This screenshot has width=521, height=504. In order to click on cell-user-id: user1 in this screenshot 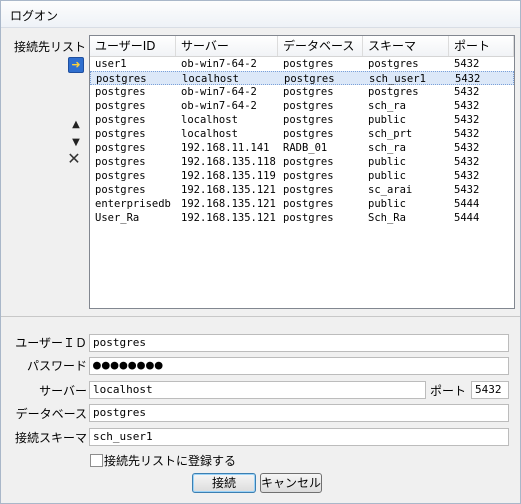, I will do `click(111, 64)`.